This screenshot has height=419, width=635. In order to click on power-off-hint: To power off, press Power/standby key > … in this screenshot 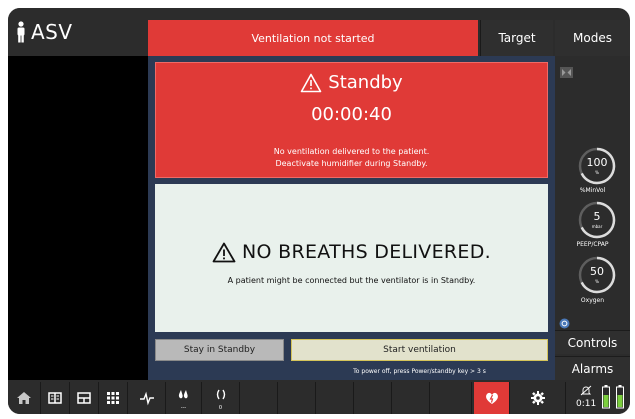, I will do `click(419, 371)`.